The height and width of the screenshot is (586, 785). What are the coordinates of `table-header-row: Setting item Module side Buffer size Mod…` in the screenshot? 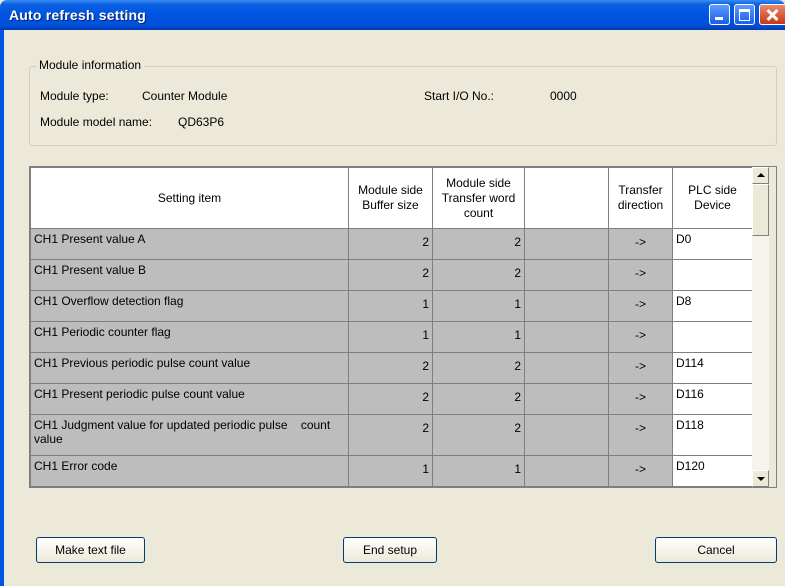 It's located at (391, 198).